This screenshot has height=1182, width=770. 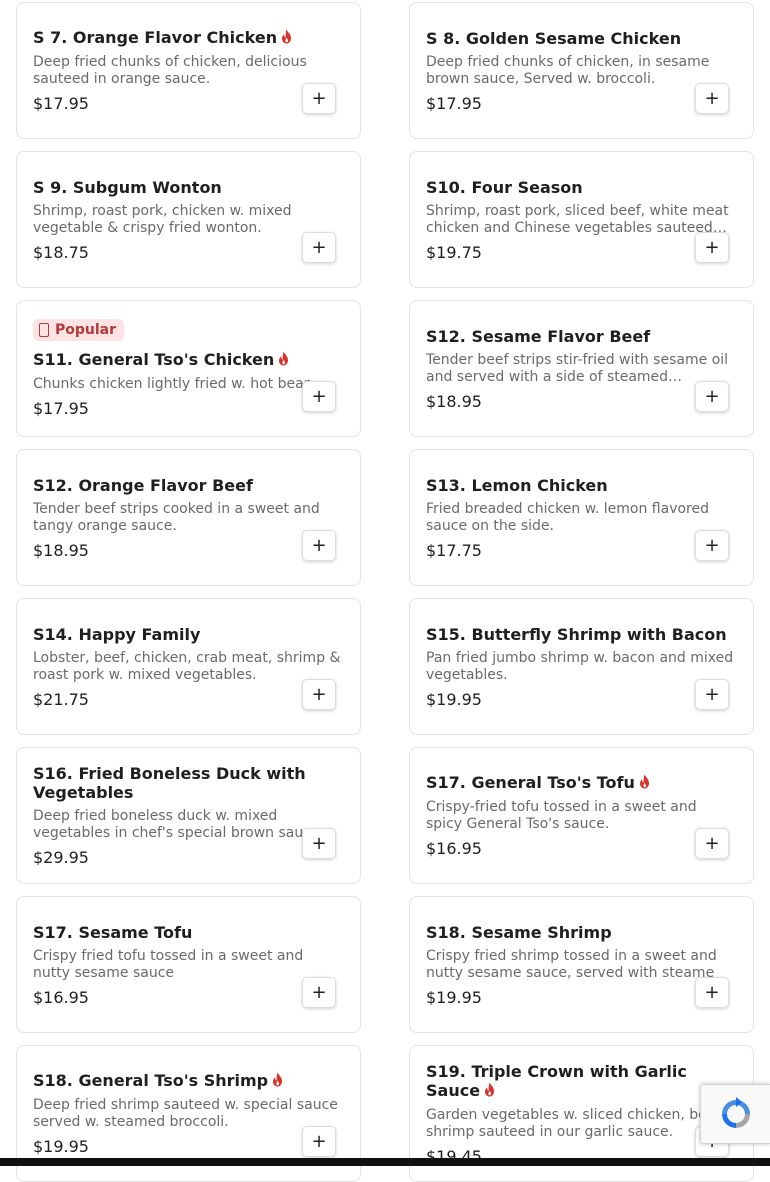 What do you see at coordinates (61, 252) in the screenshot?
I see `menu-item-price: $18.75` at bounding box center [61, 252].